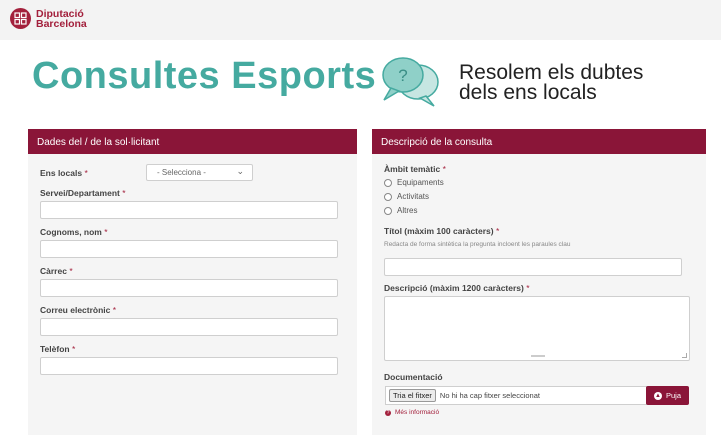 This screenshot has height=435, width=721. Describe the element at coordinates (537, 328) in the screenshot. I see `descripcio-textarea` at that location.